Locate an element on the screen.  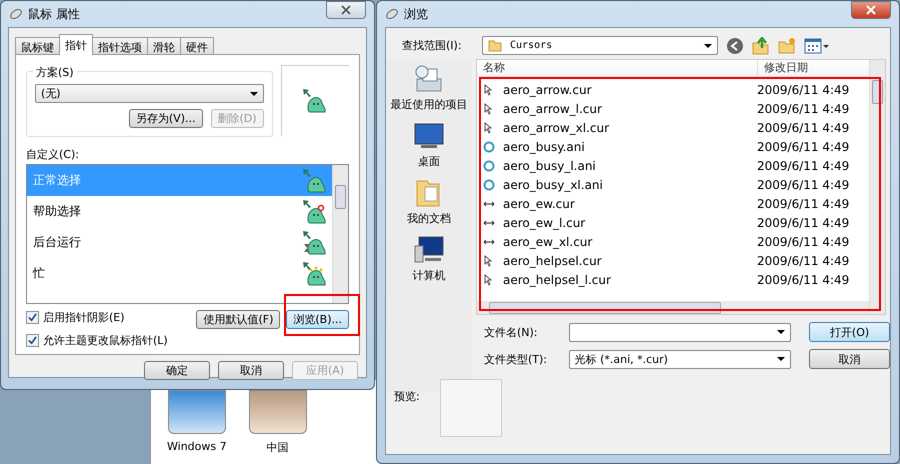
window-title: 浏览 is located at coordinates (416, 14).